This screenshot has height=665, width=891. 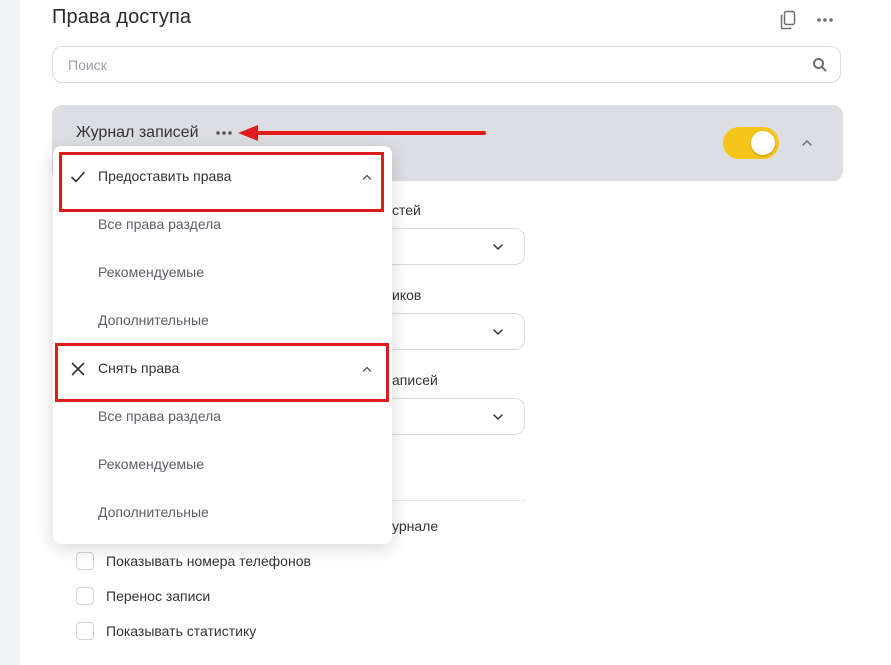 What do you see at coordinates (788, 20) in the screenshot?
I see `copy-icon` at bounding box center [788, 20].